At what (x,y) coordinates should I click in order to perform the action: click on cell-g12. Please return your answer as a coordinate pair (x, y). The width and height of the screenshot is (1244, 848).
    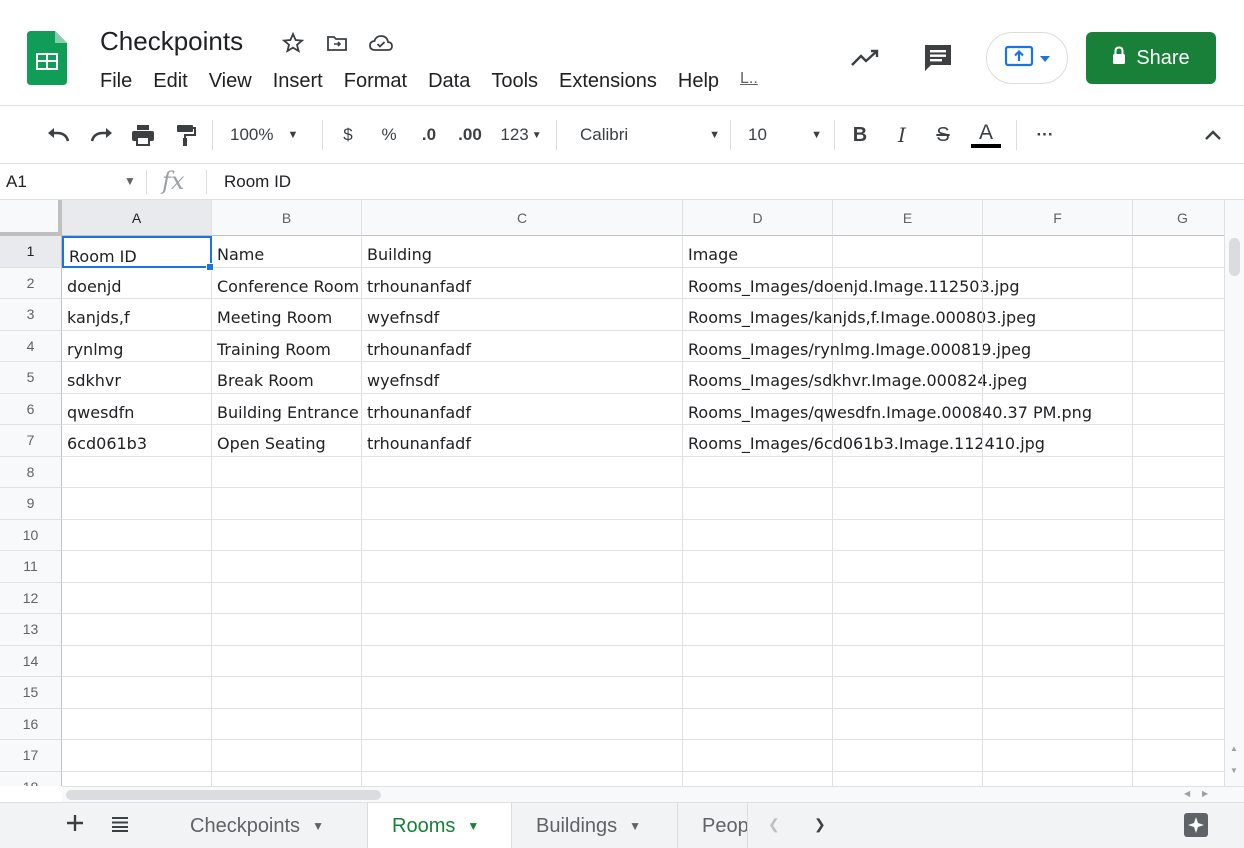
    Looking at the image, I should click on (1178, 598).